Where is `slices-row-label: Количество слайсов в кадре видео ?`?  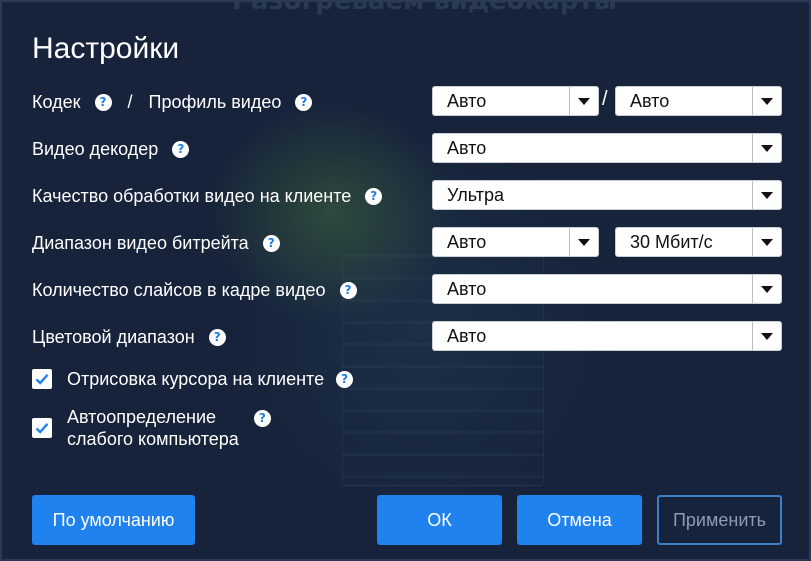 slices-row-label: Количество слайсов в кадре видео ? is located at coordinates (194, 290).